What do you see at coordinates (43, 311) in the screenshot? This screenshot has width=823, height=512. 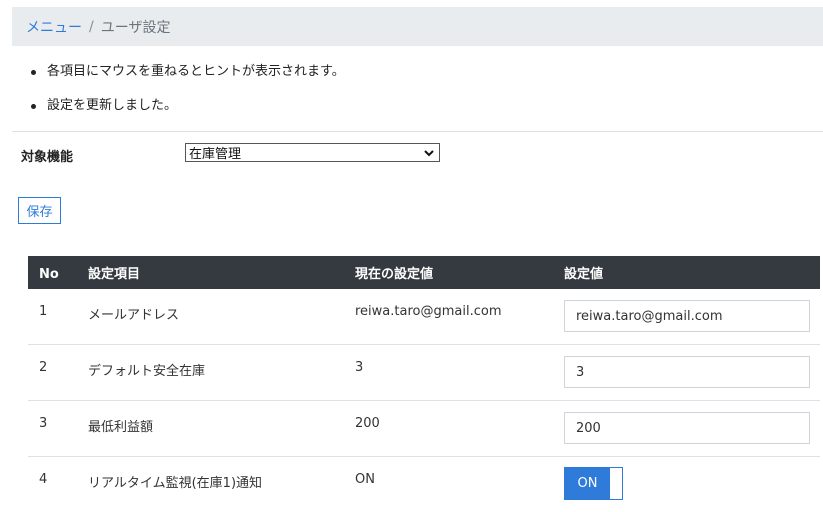 I see `row-no: 1` at bounding box center [43, 311].